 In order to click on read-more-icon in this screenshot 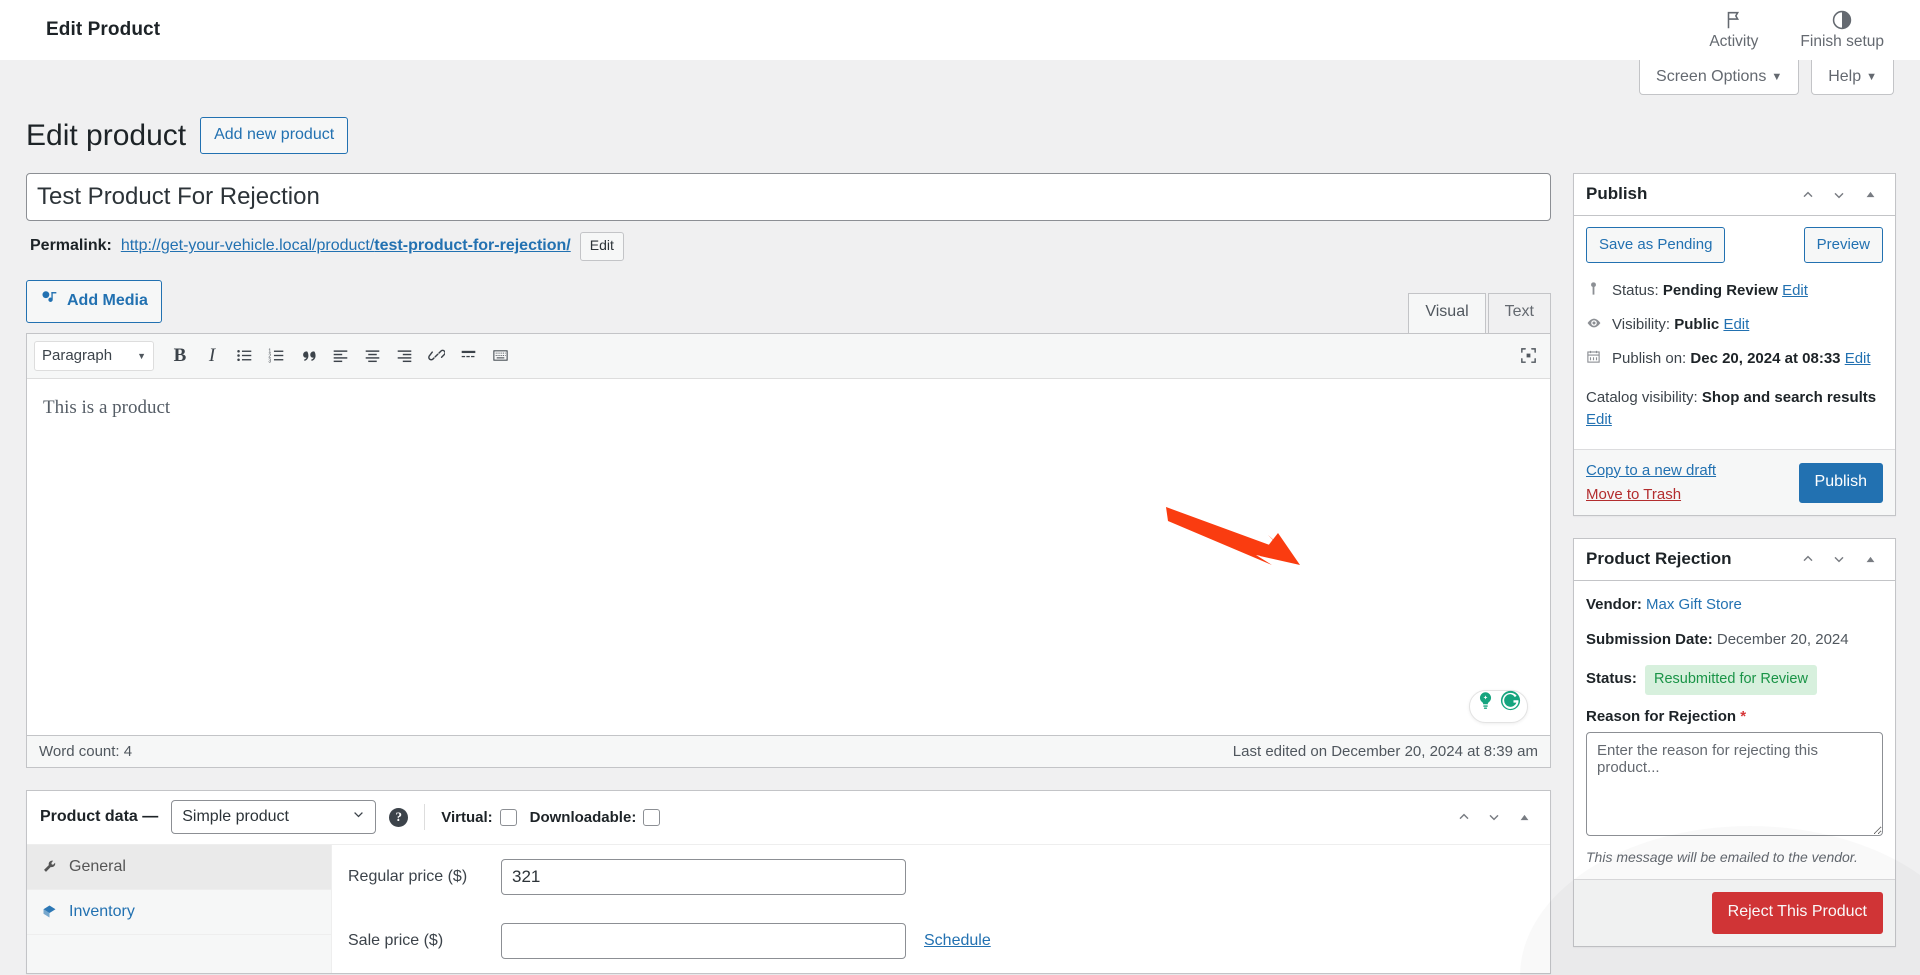, I will do `click(468, 356)`.